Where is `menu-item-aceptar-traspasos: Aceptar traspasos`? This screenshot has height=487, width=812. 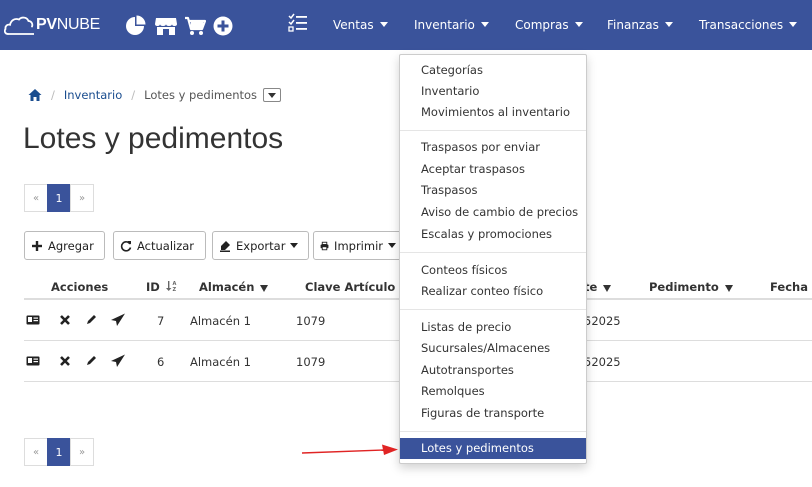
menu-item-aceptar-traspasos: Aceptar traspasos is located at coordinates (493, 169).